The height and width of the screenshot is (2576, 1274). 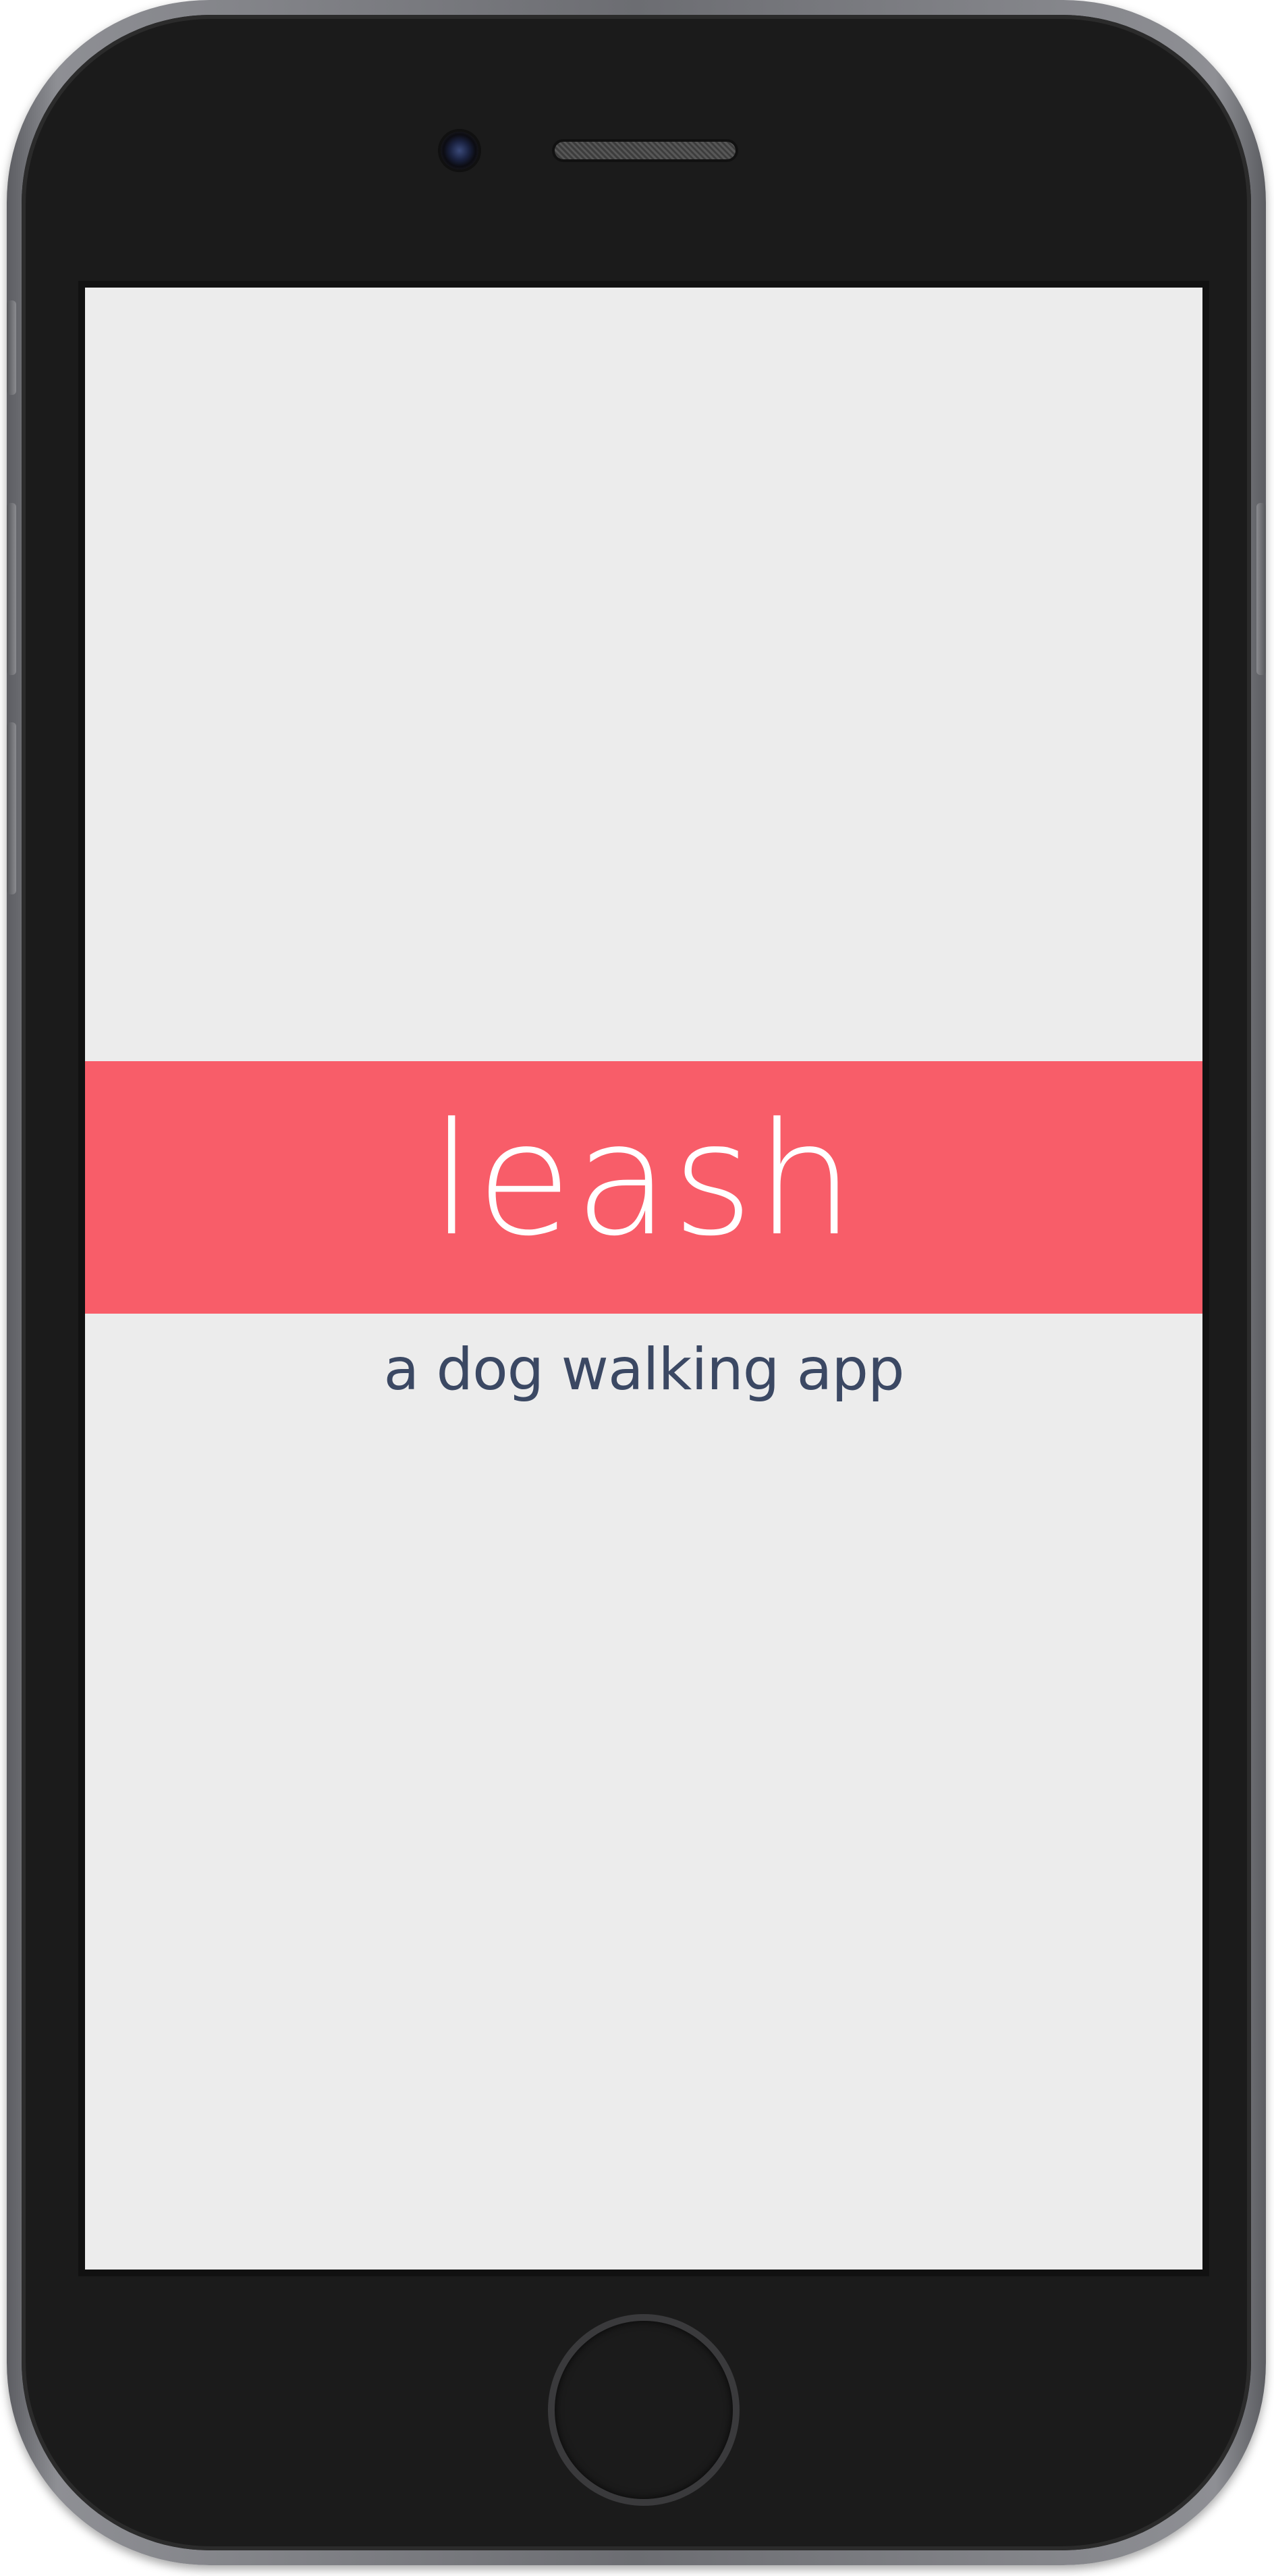 What do you see at coordinates (645, 150) in the screenshot?
I see `speaker-grille-icon` at bounding box center [645, 150].